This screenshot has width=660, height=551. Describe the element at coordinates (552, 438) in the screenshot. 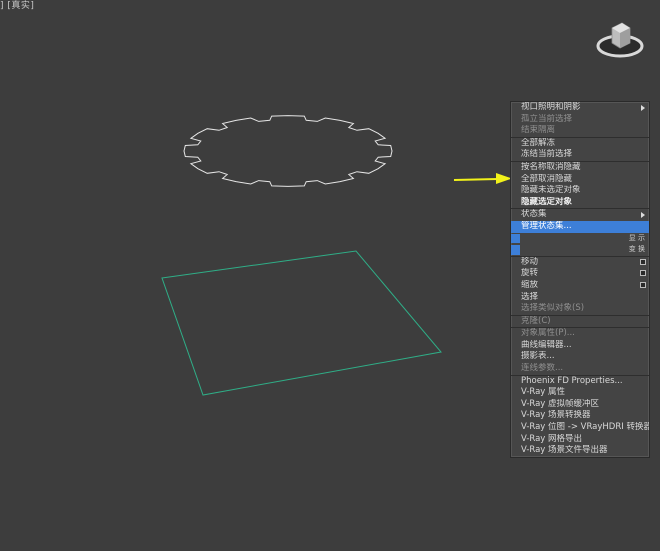

I see `menu-item-label: V-Ray 网格导出` at that location.